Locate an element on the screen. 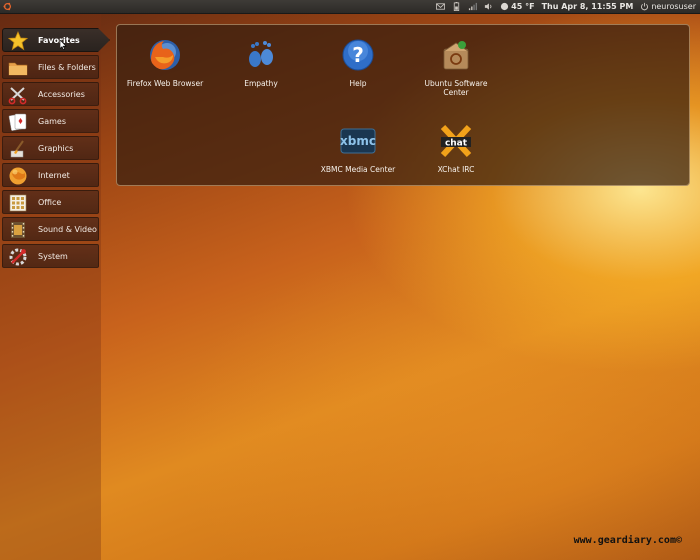  app-label: Firefox Web Browser is located at coordinates (165, 83).